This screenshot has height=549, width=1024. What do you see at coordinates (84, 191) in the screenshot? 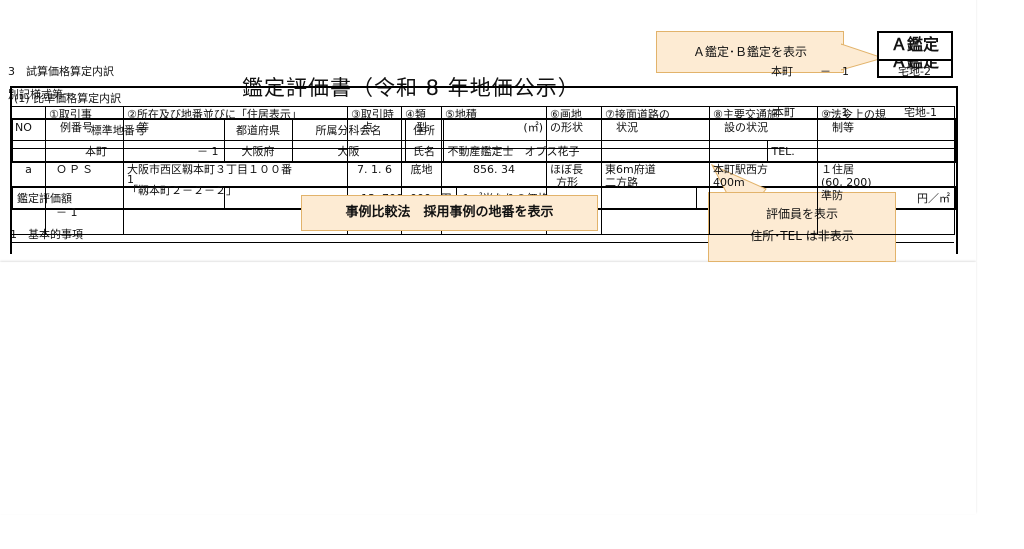
I see `row-case-no: ＯＰＳ － 1` at bounding box center [84, 191].